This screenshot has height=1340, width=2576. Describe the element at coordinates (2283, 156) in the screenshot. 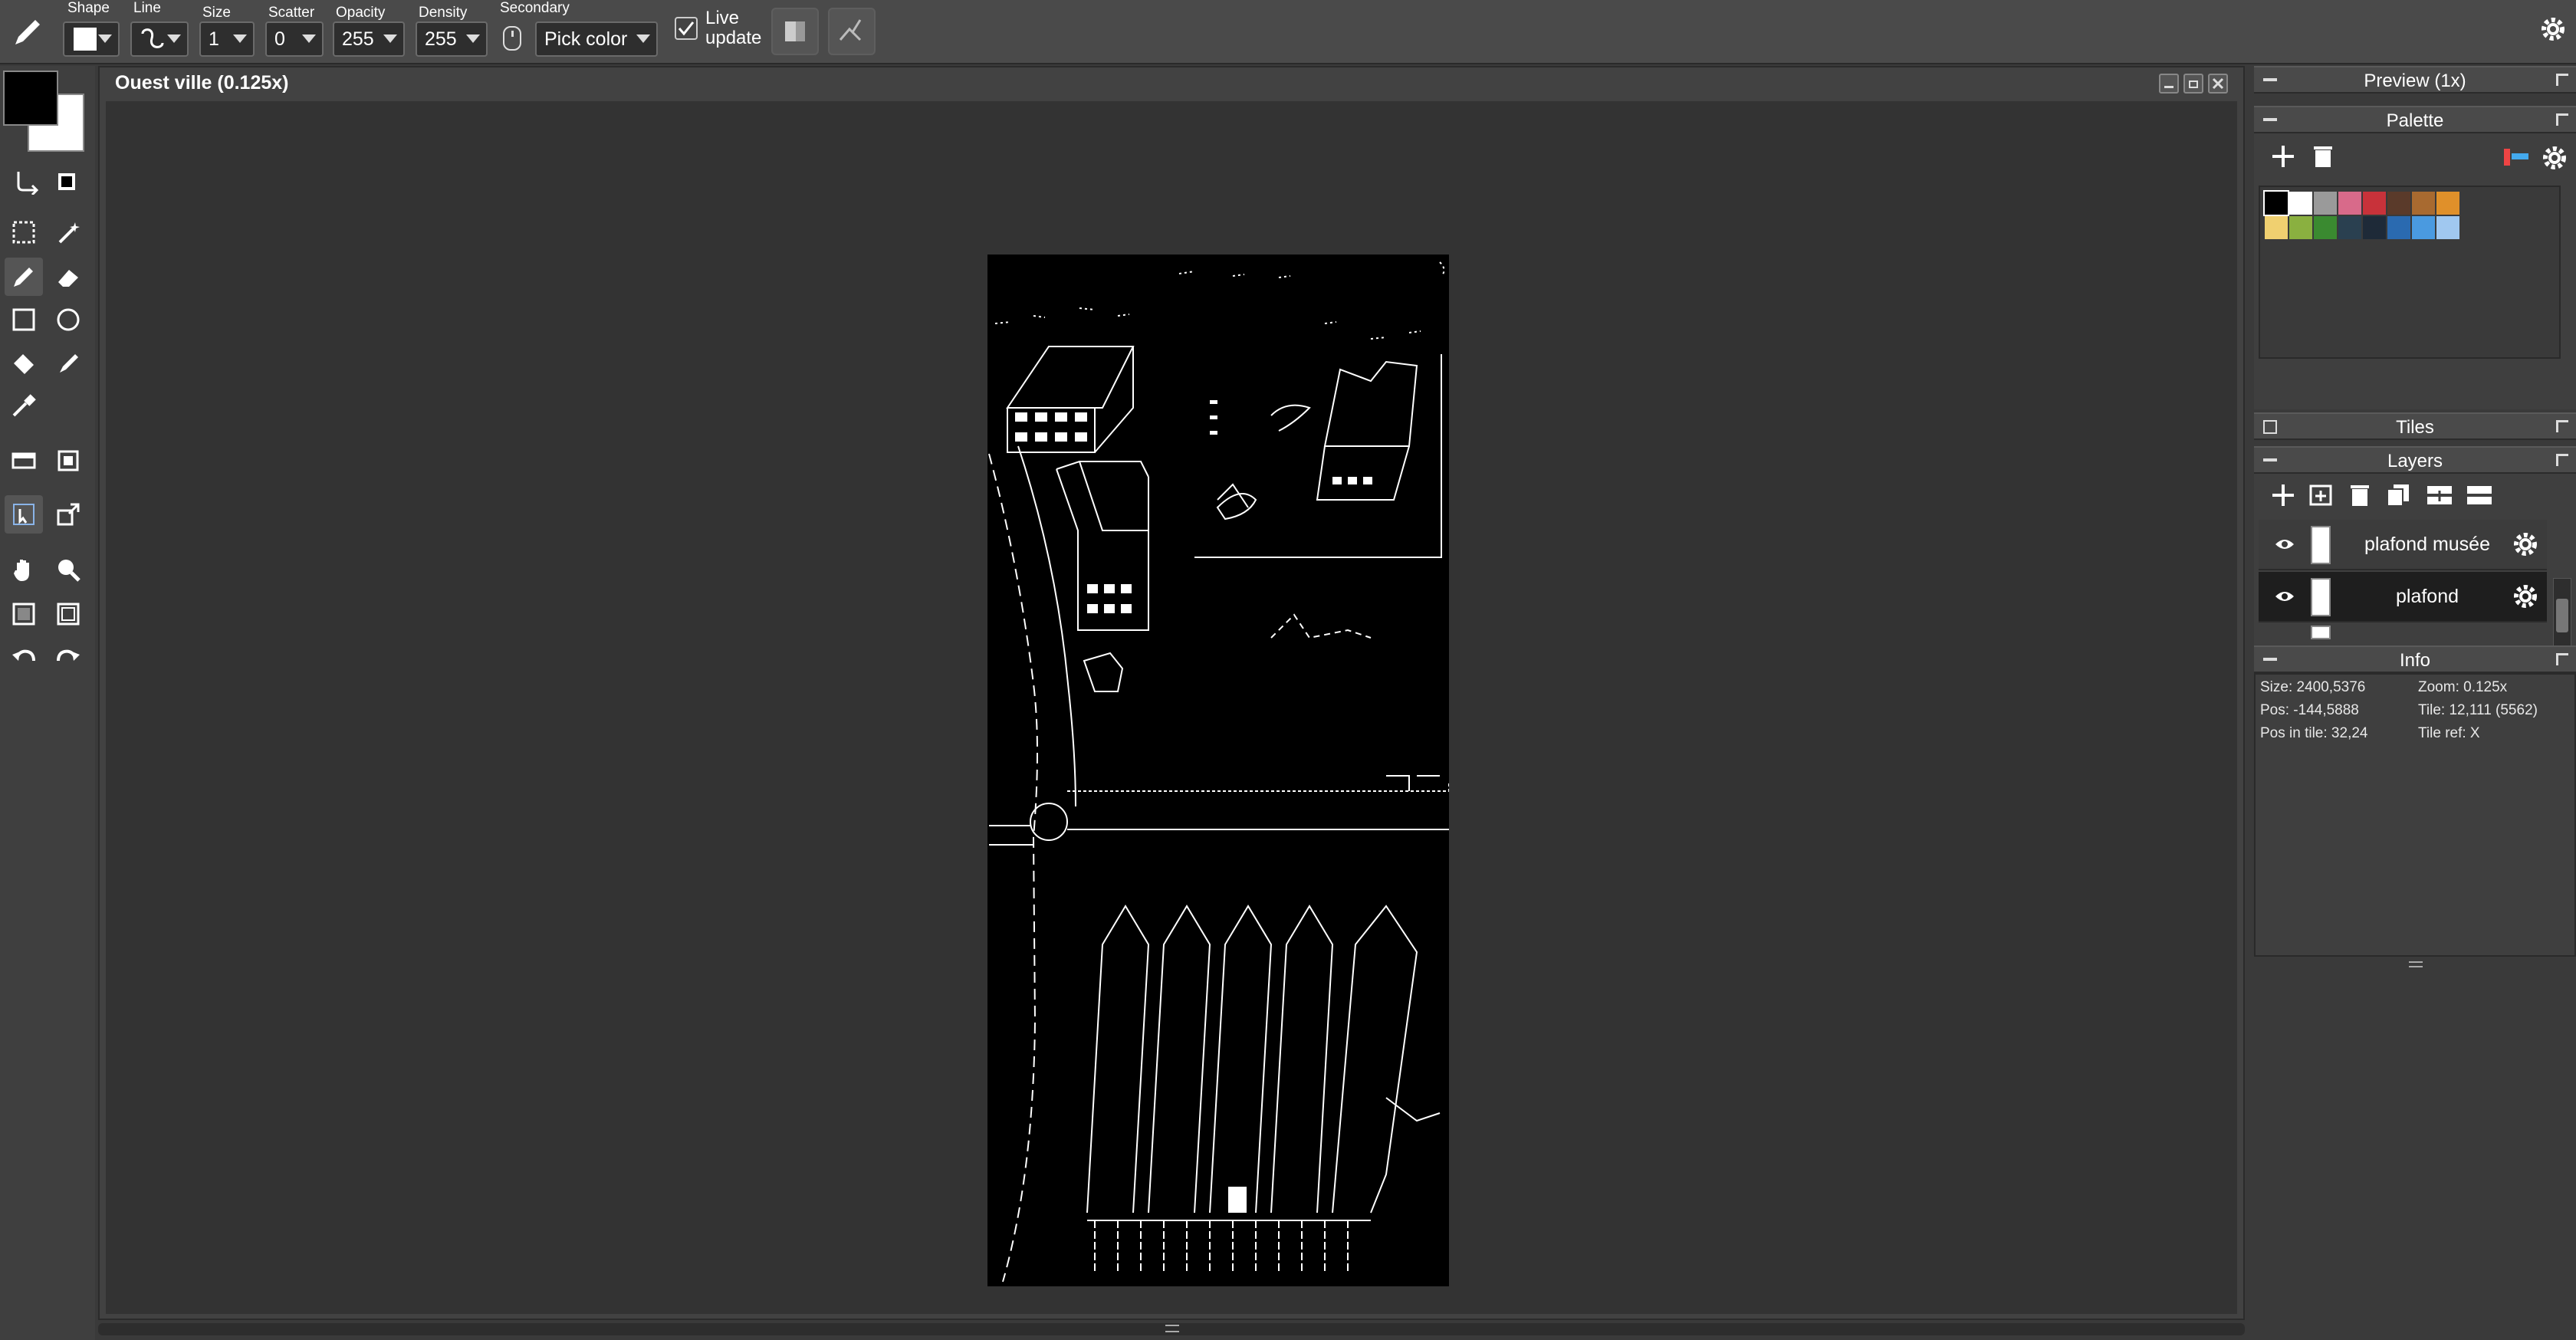

I see `add-color-icon` at that location.